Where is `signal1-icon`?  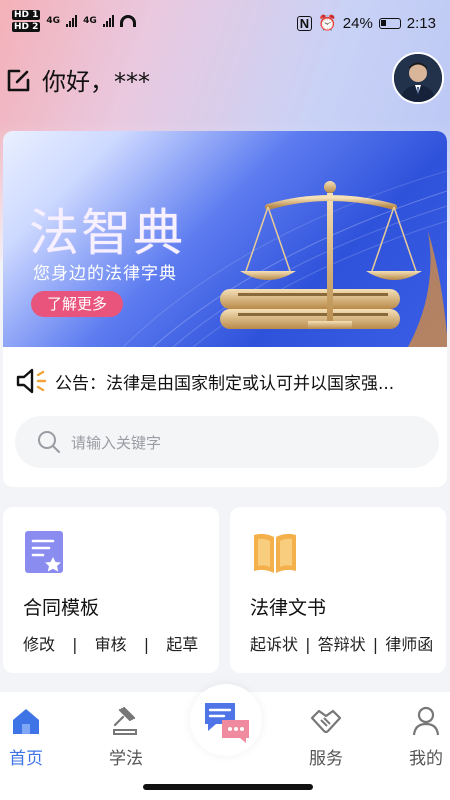
signal1-icon is located at coordinates (72, 21).